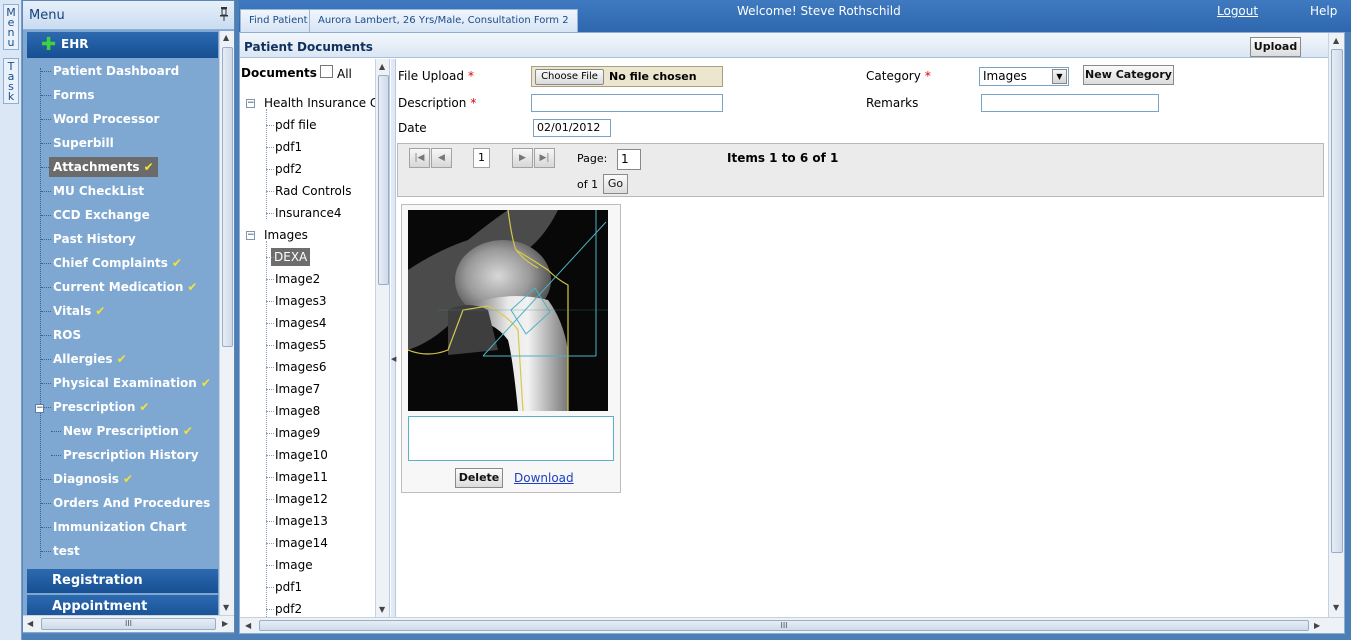 This screenshot has height=640, width=1351. I want to click on menu-item-superbill: Superbill, so click(83, 143).